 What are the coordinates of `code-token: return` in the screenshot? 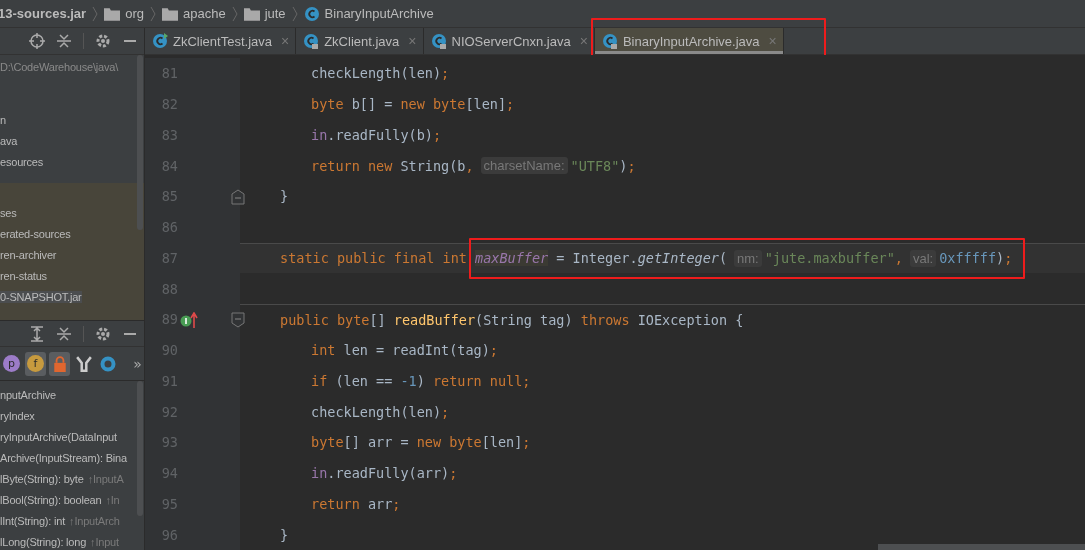 It's located at (335, 503).